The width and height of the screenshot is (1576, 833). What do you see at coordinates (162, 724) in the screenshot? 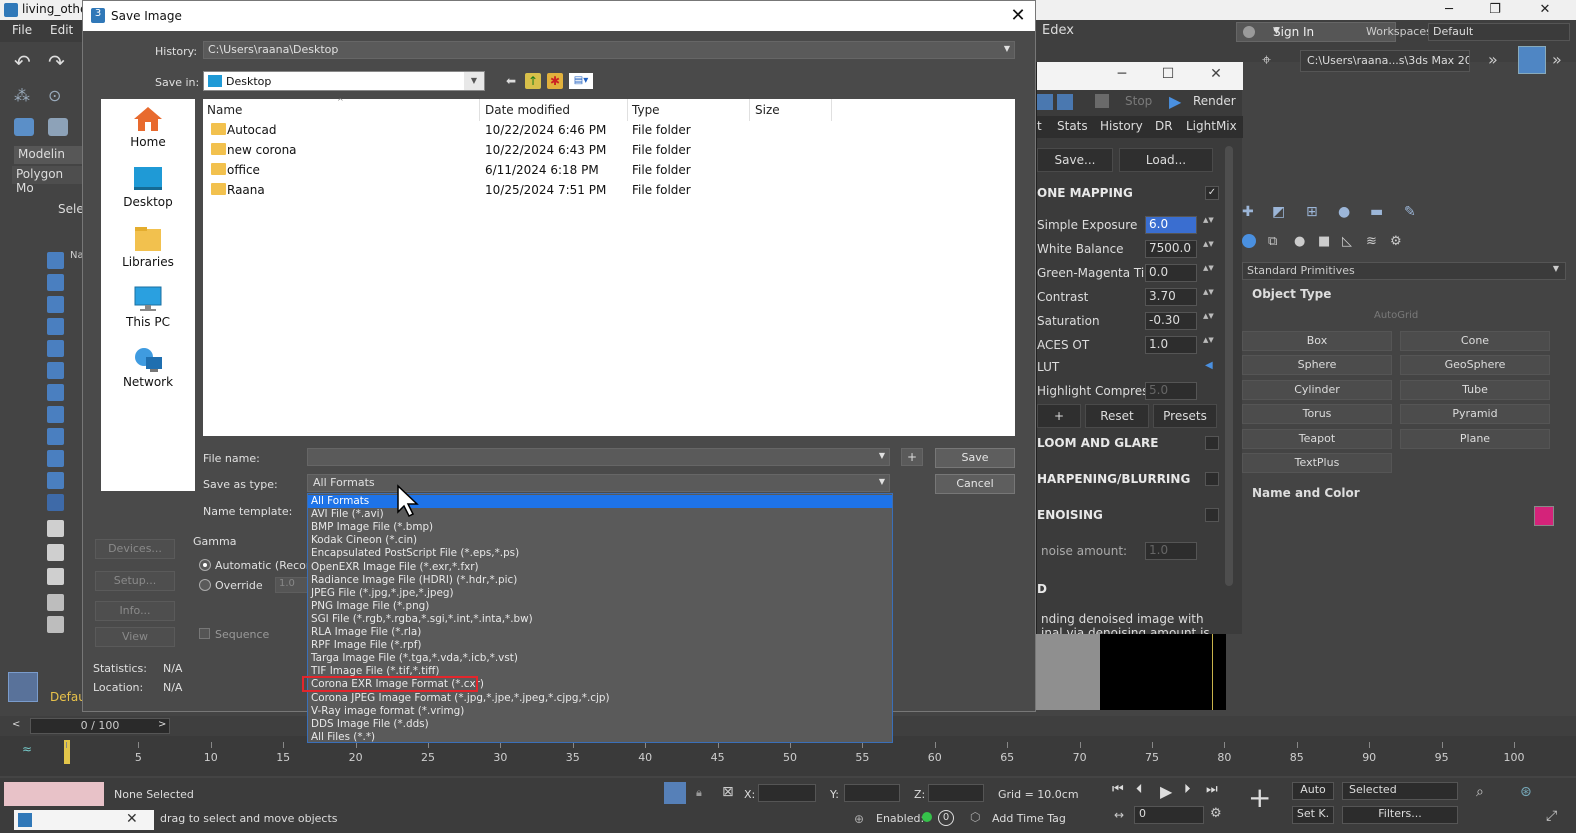
I see `next-frame-icon: >` at bounding box center [162, 724].